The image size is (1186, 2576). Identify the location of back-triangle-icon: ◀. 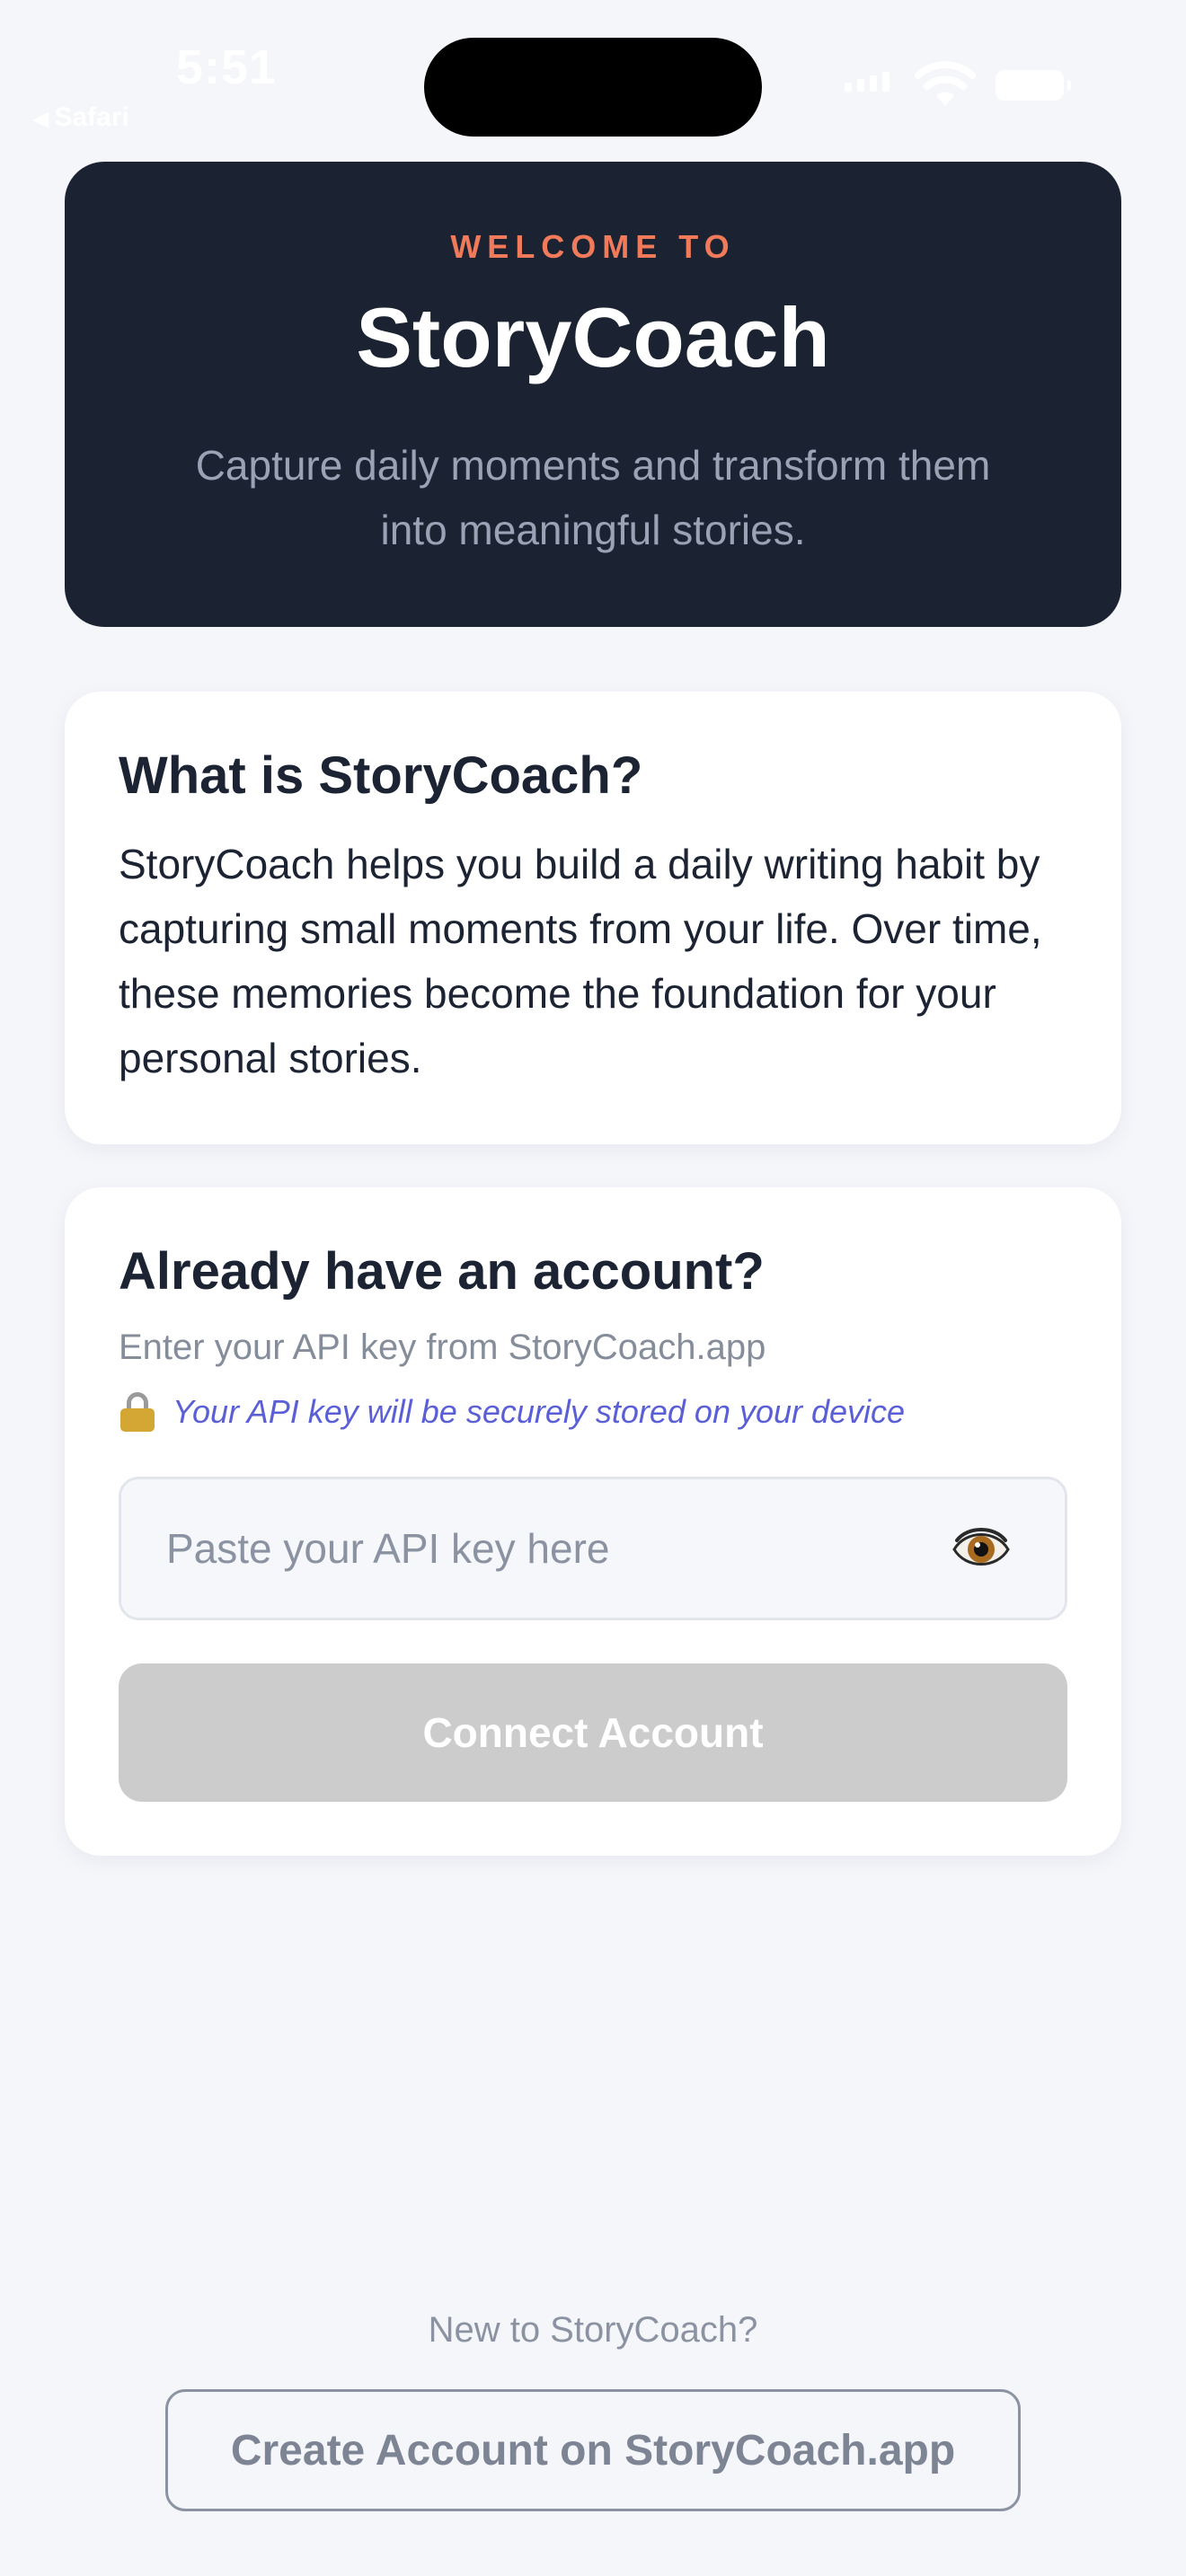
(40, 119).